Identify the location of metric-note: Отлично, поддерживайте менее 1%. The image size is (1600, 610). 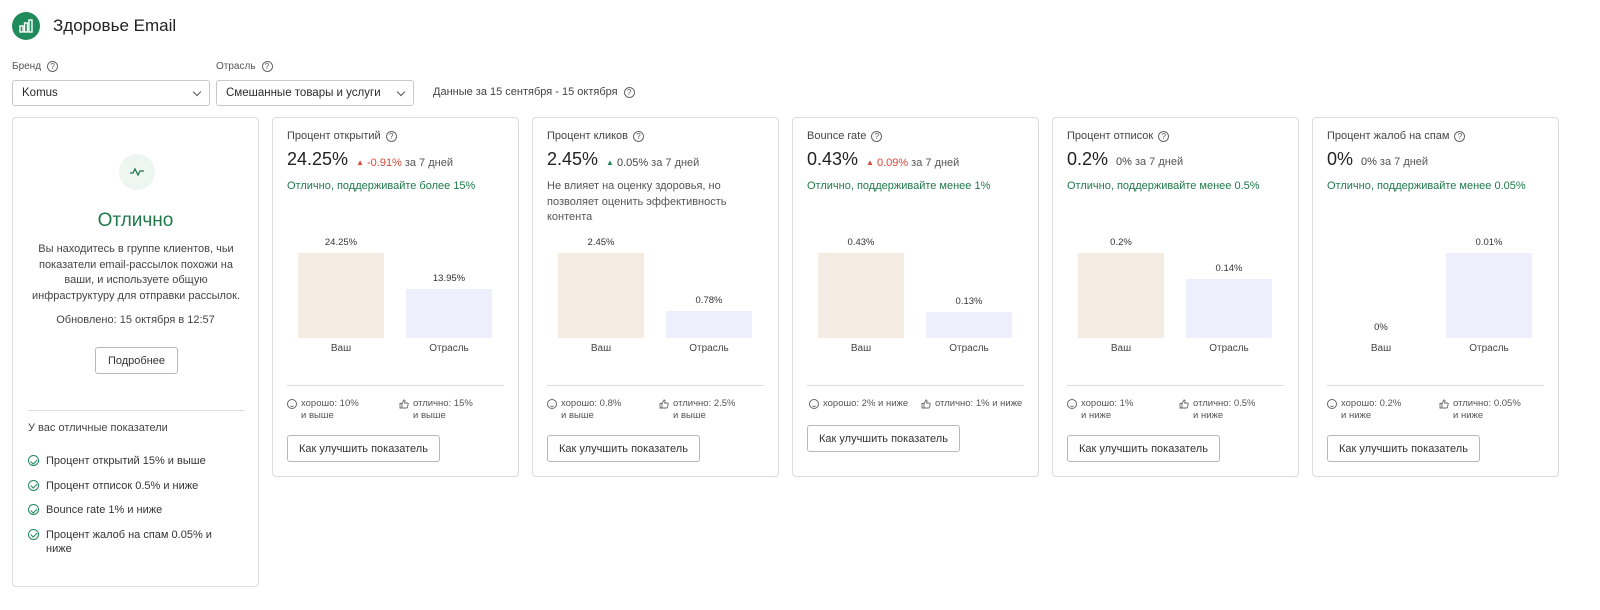
(899, 186).